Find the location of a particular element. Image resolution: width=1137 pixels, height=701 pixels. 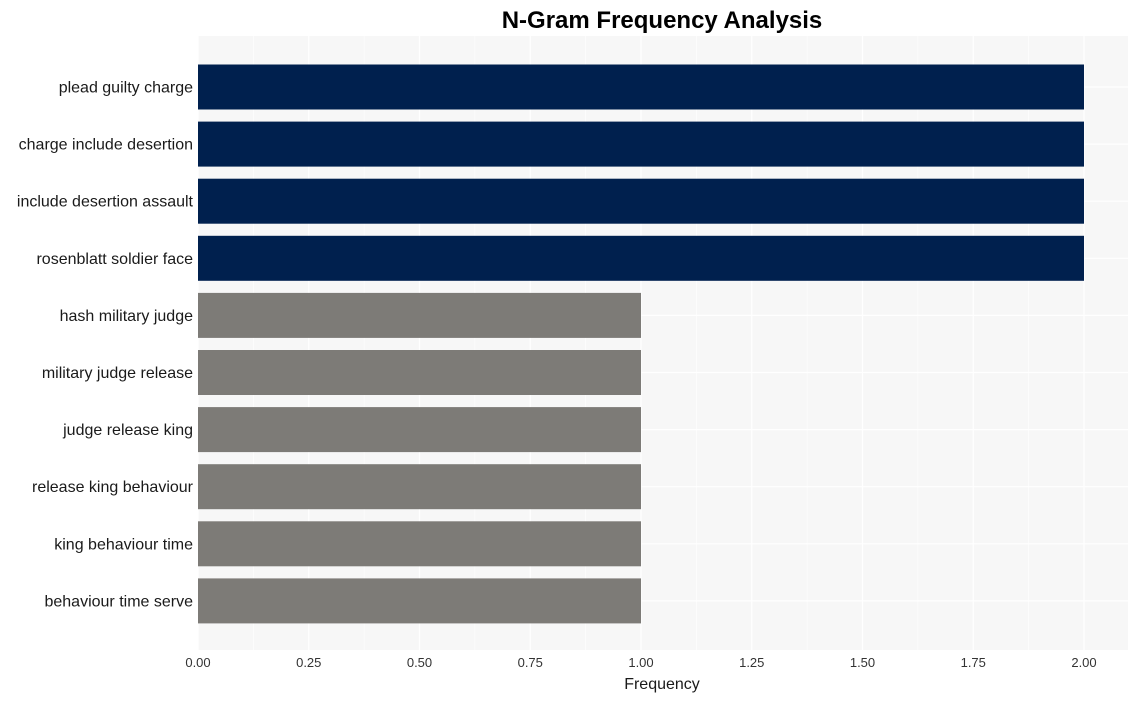

x-tick-label: 1.00 is located at coordinates (640, 662).